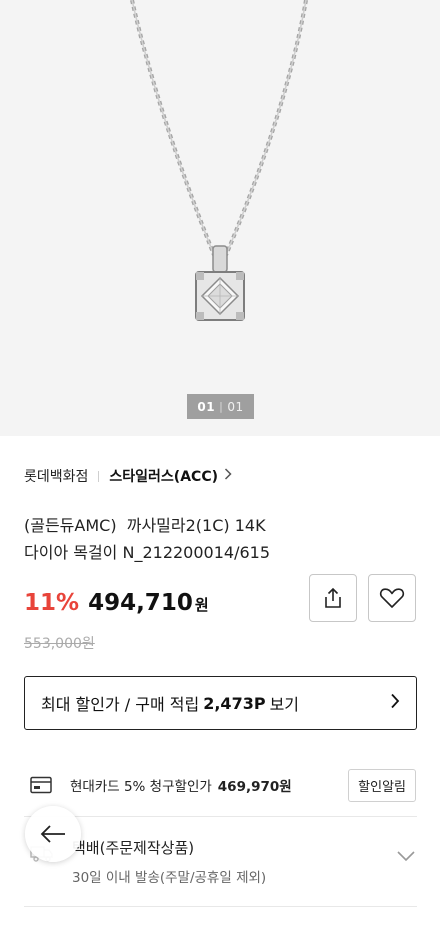 This screenshot has height=929, width=440. What do you see at coordinates (140, 603) in the screenshot?
I see `sale-price: 494,710` at bounding box center [140, 603].